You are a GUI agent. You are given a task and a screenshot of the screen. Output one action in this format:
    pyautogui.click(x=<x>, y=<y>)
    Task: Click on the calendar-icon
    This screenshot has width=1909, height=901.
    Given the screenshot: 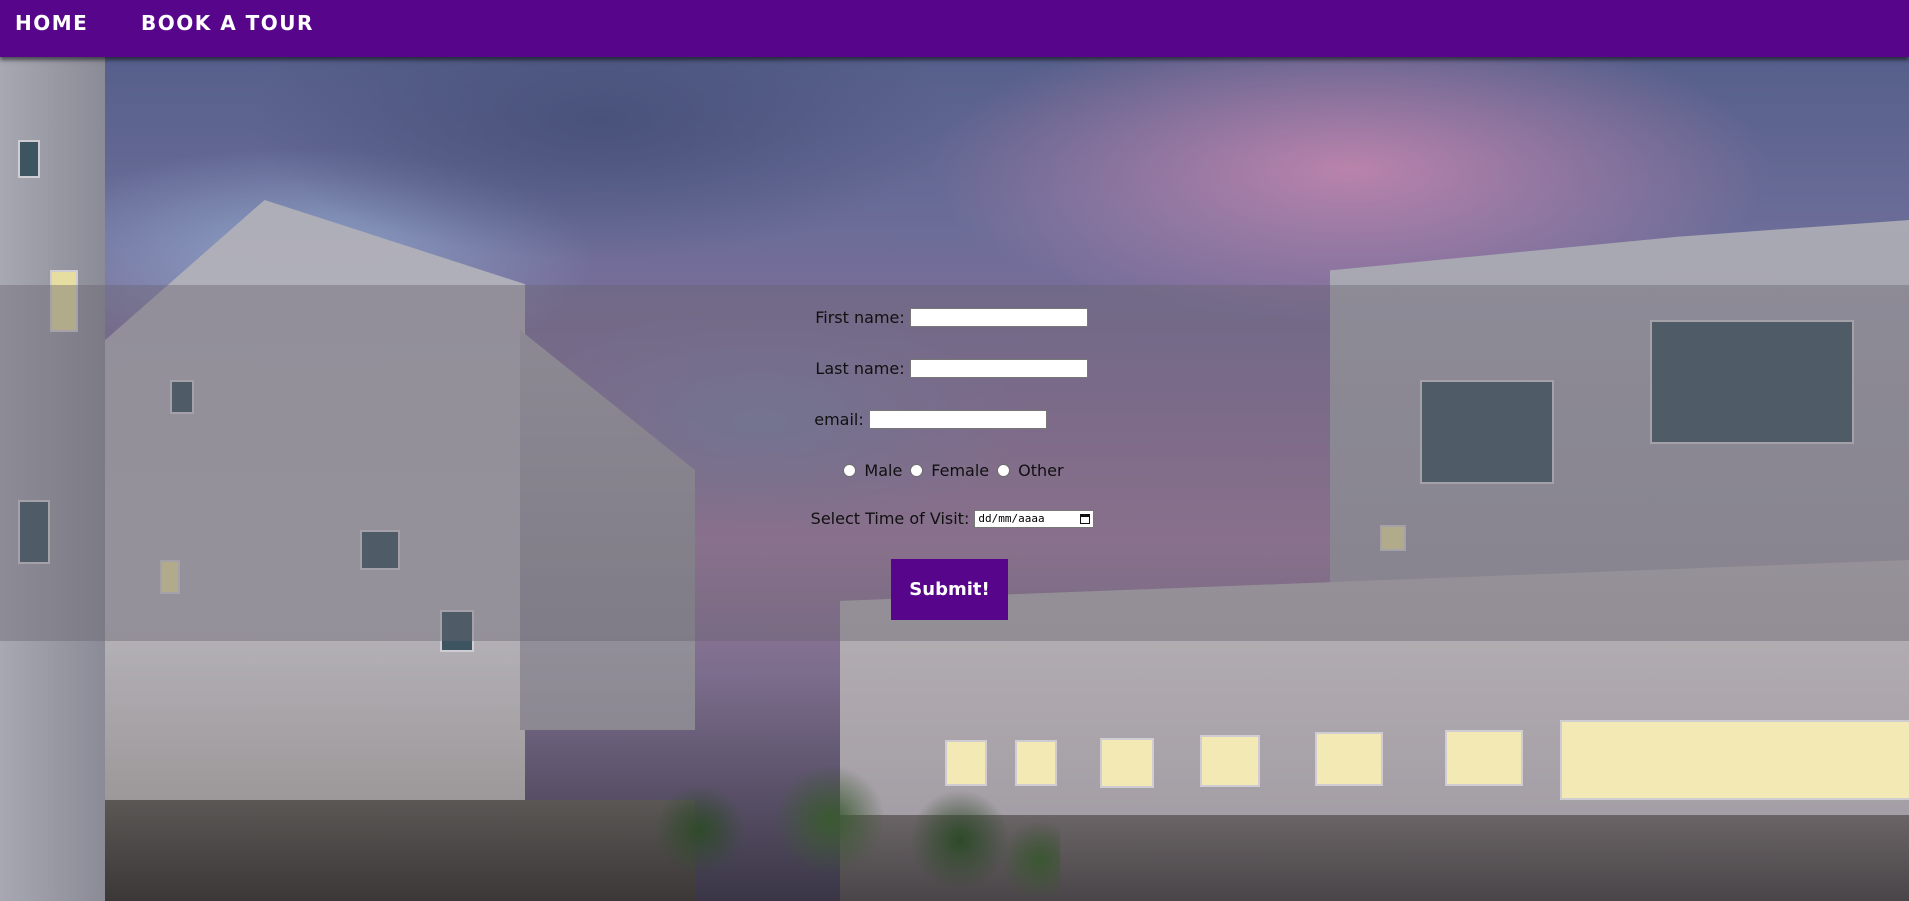 What is the action you would take?
    pyautogui.click(x=1085, y=518)
    